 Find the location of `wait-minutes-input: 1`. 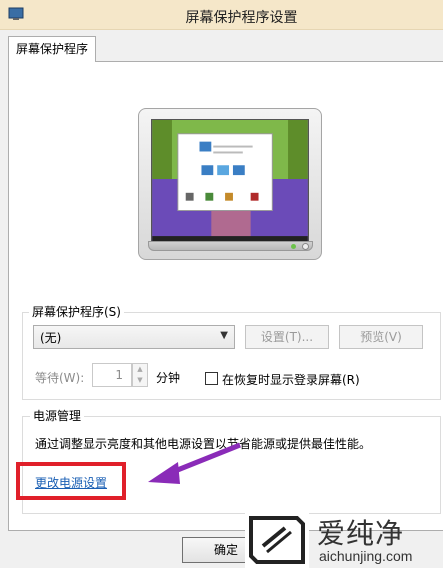

wait-minutes-input: 1 is located at coordinates (112, 375).